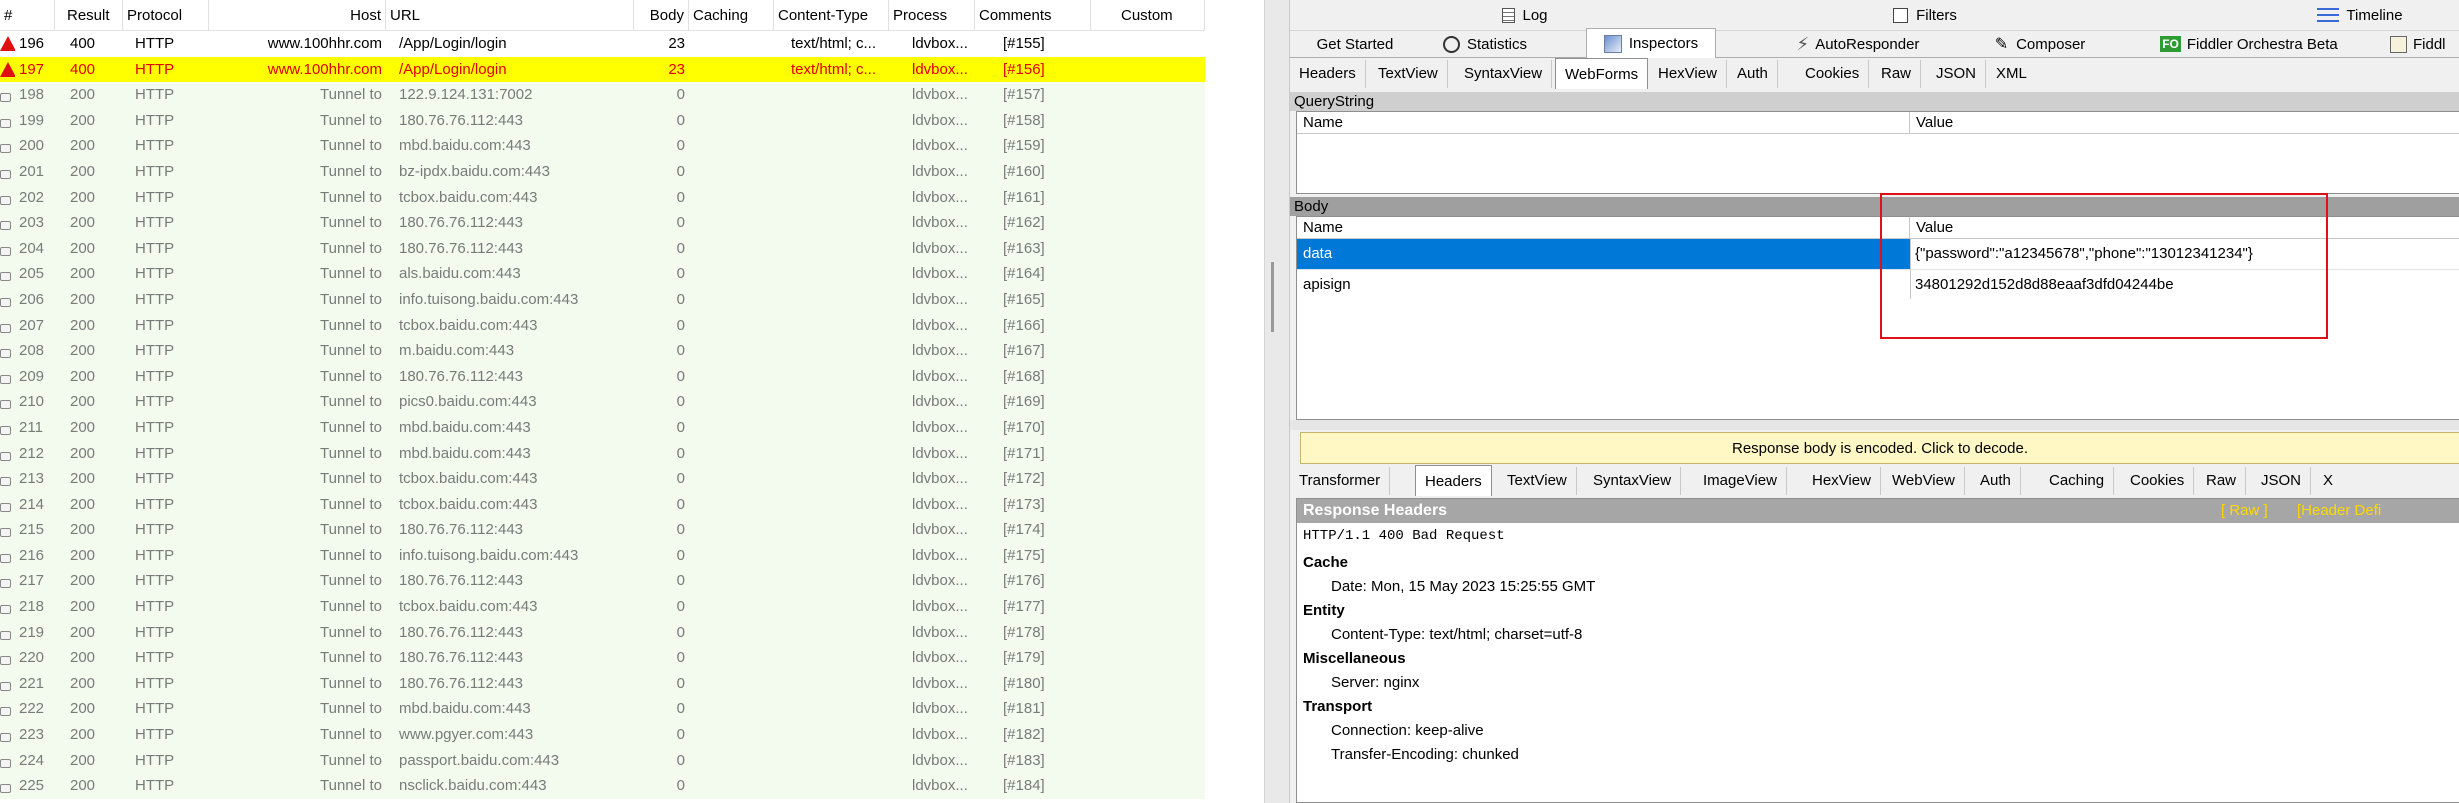 This screenshot has width=2459, height=803. What do you see at coordinates (1957, 74) in the screenshot?
I see `req-tab-json: JSON` at bounding box center [1957, 74].